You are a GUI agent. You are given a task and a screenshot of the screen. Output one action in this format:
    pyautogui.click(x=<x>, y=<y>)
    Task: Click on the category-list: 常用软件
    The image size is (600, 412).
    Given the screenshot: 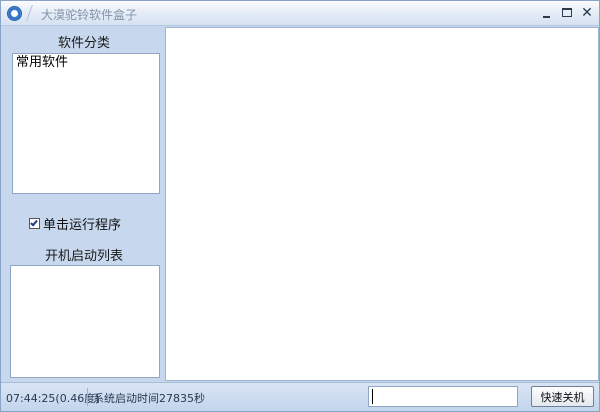 What is the action you would take?
    pyautogui.click(x=86, y=123)
    